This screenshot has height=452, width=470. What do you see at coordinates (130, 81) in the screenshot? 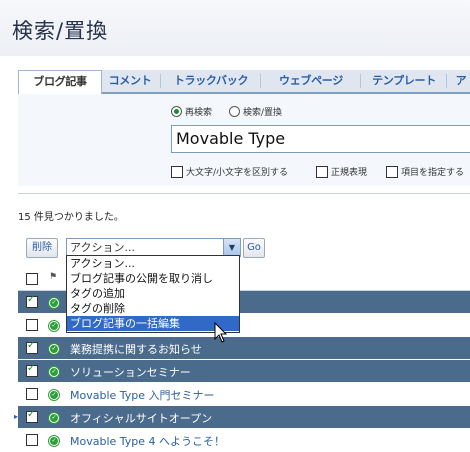
I see `tab-comments: コメント` at bounding box center [130, 81].